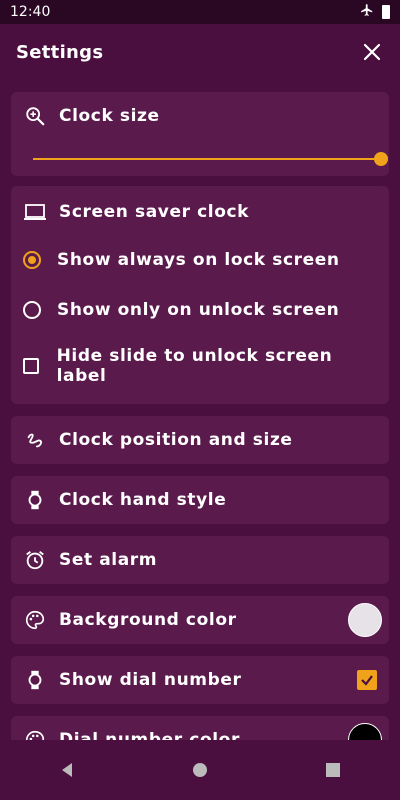  Describe the element at coordinates (32, 260) in the screenshot. I see `radio-show-always` at that location.